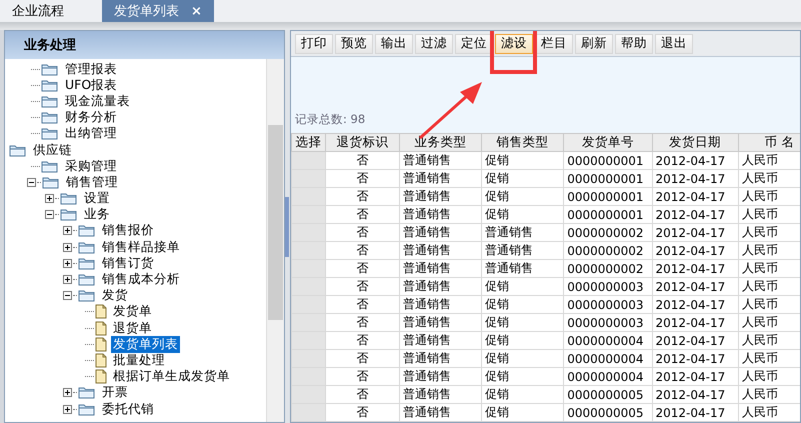  I want to click on column-header: 销售类型, so click(523, 143).